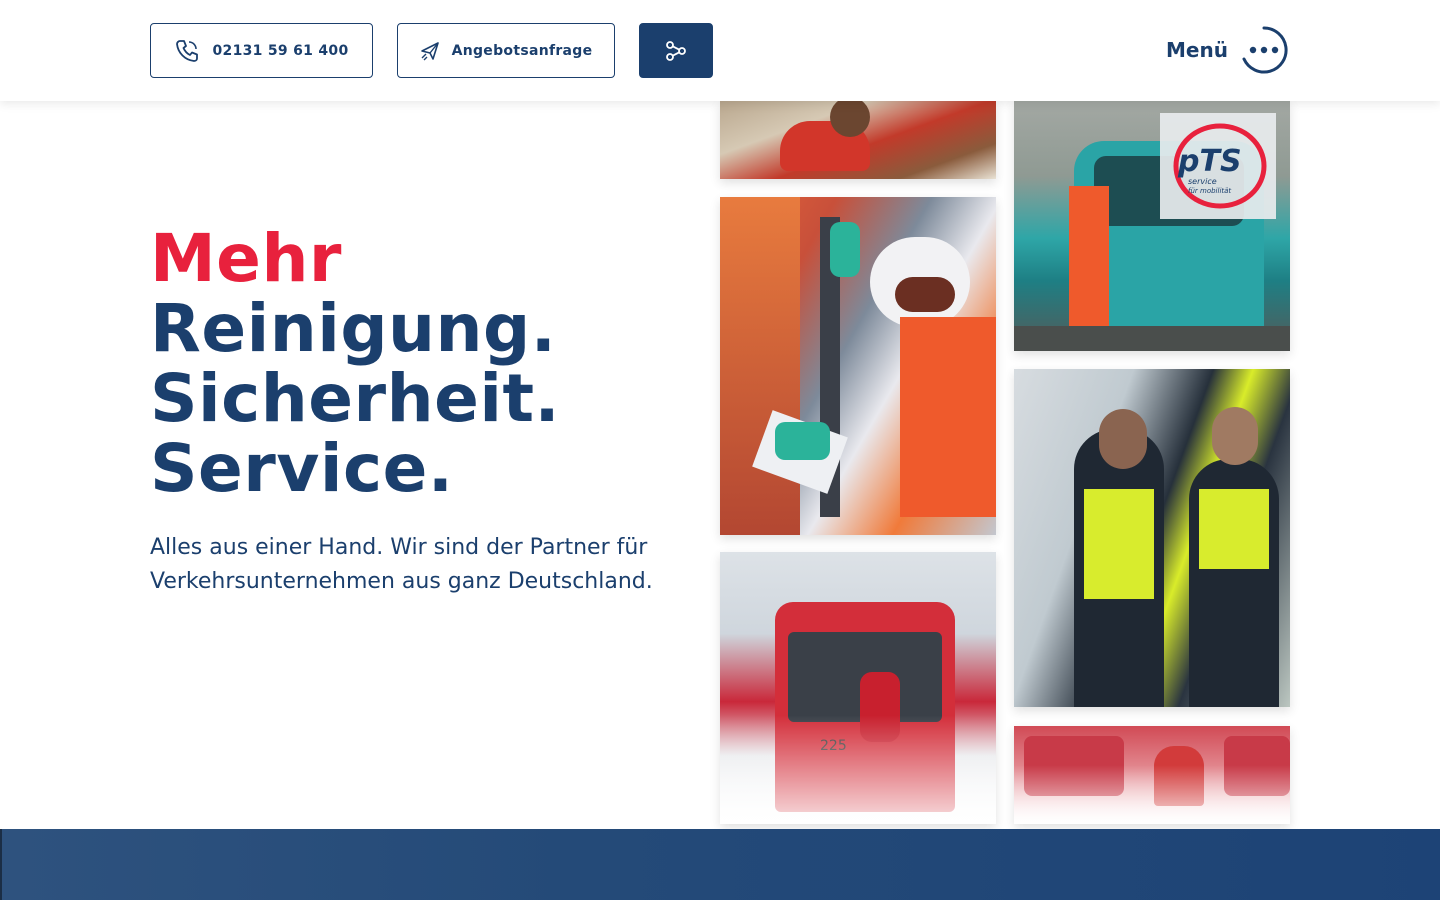 The height and width of the screenshot is (900, 1440). Describe the element at coordinates (1209, 191) in the screenshot. I see `svg-text: für mobilität` at that location.